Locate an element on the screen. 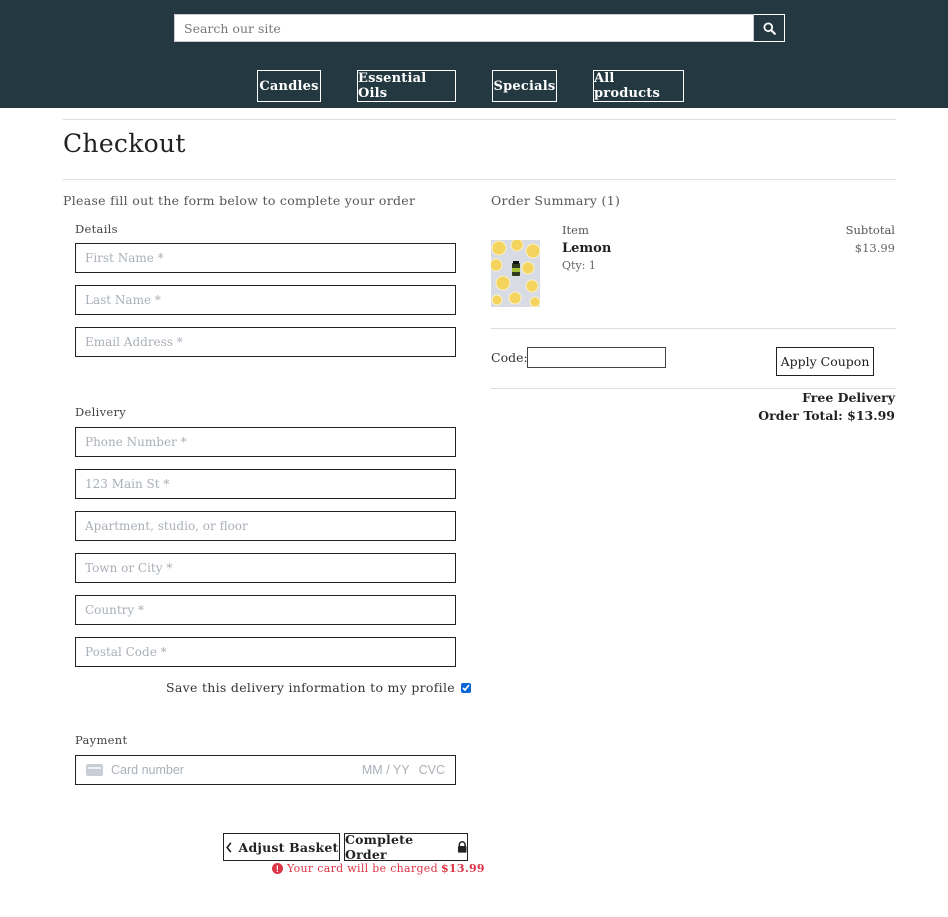 This screenshot has height=917, width=948. delivery-label: Delivery is located at coordinates (101, 412).